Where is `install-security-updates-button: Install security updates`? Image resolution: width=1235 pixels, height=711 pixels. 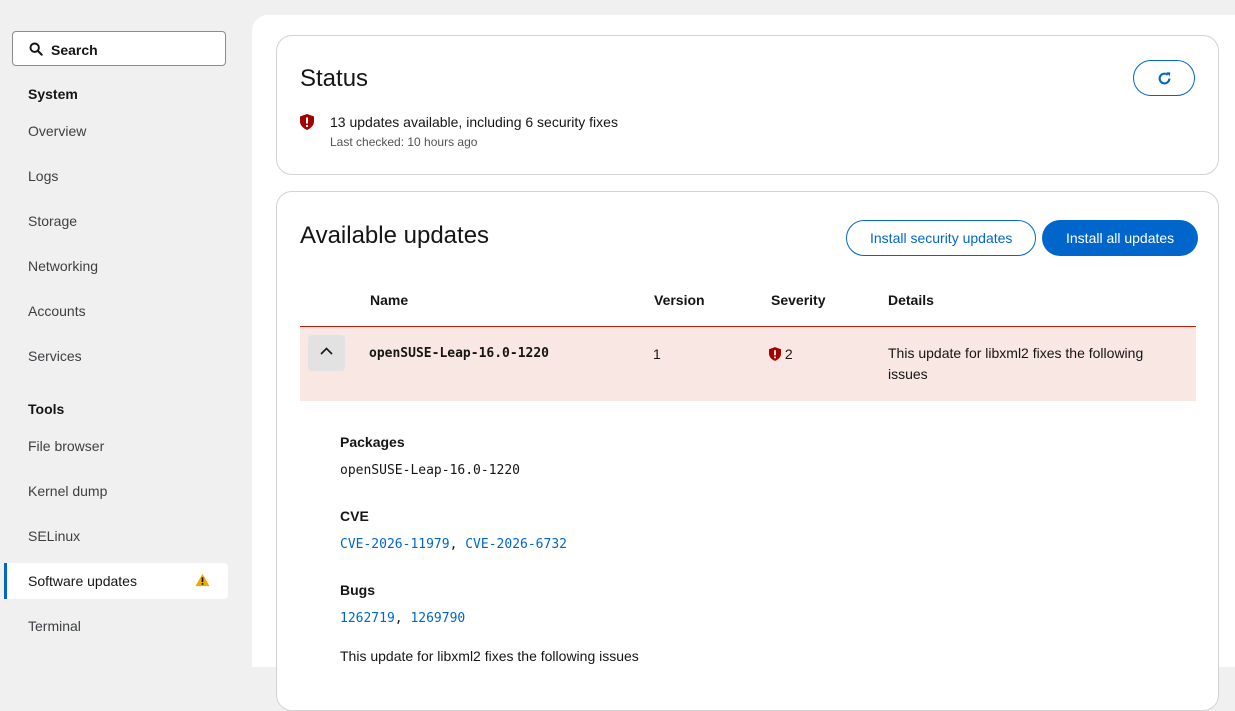 install-security-updates-button: Install security updates is located at coordinates (941, 238).